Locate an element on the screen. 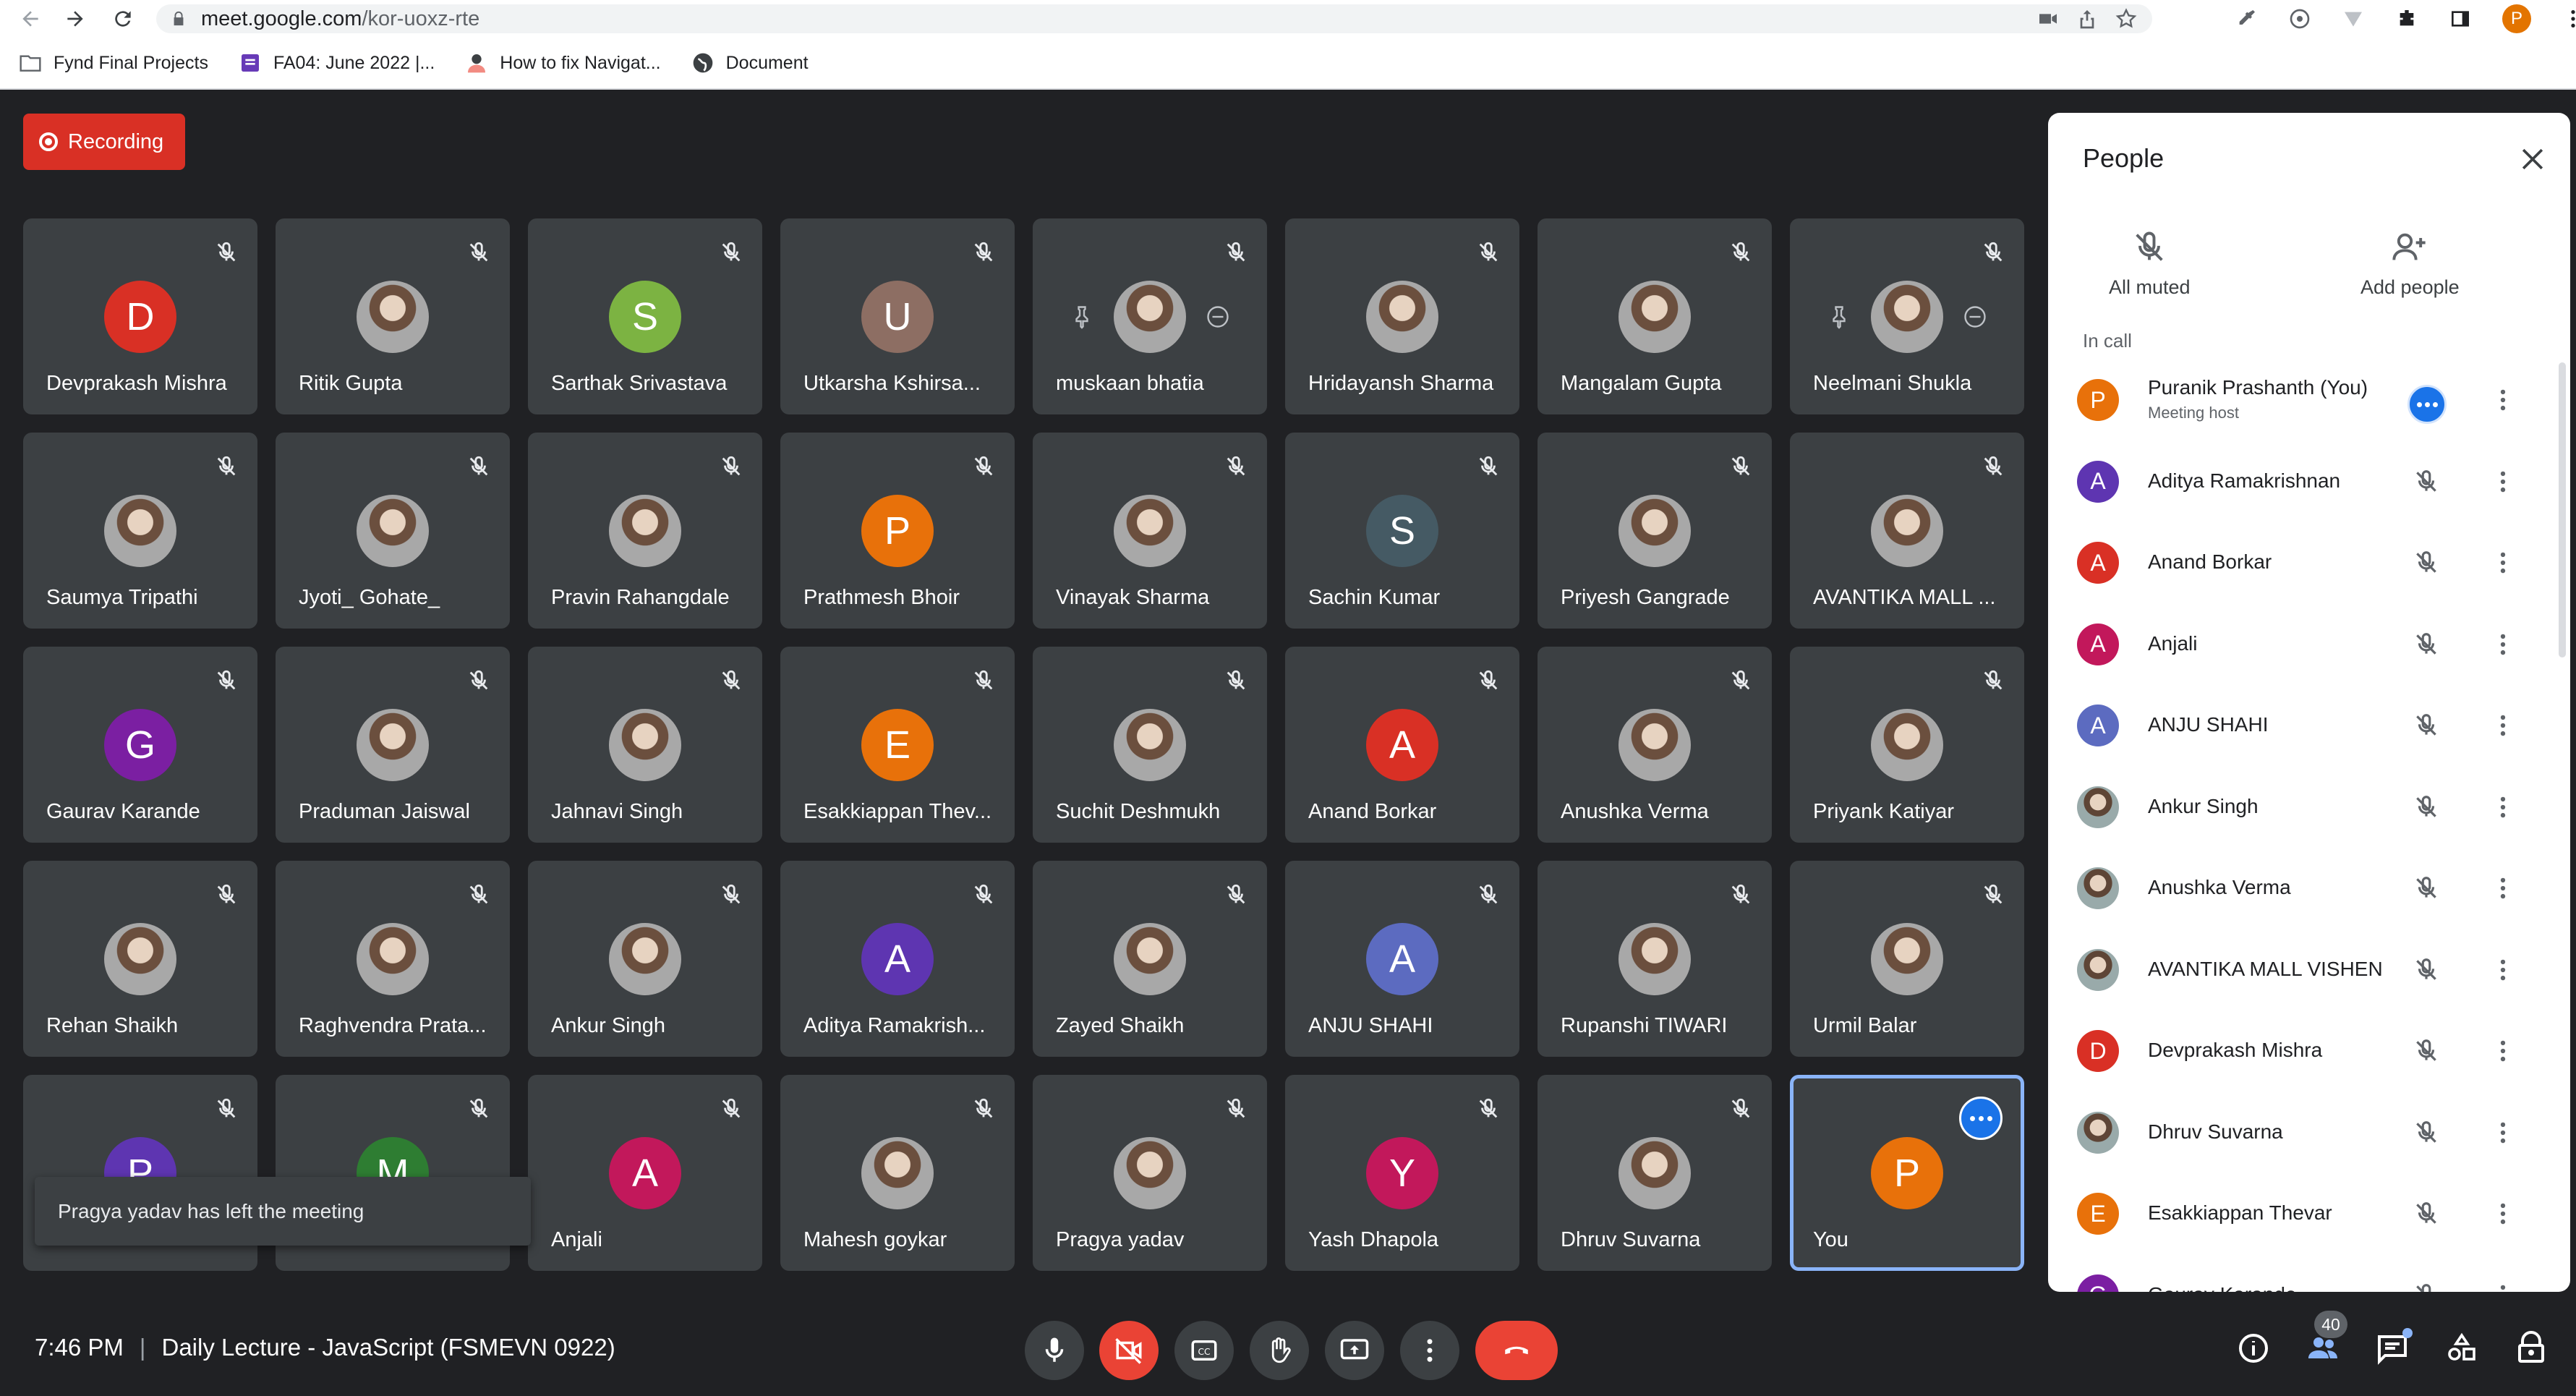  address-bar: meet.google.com/kor-uoxz-rte is located at coordinates (1154, 19).